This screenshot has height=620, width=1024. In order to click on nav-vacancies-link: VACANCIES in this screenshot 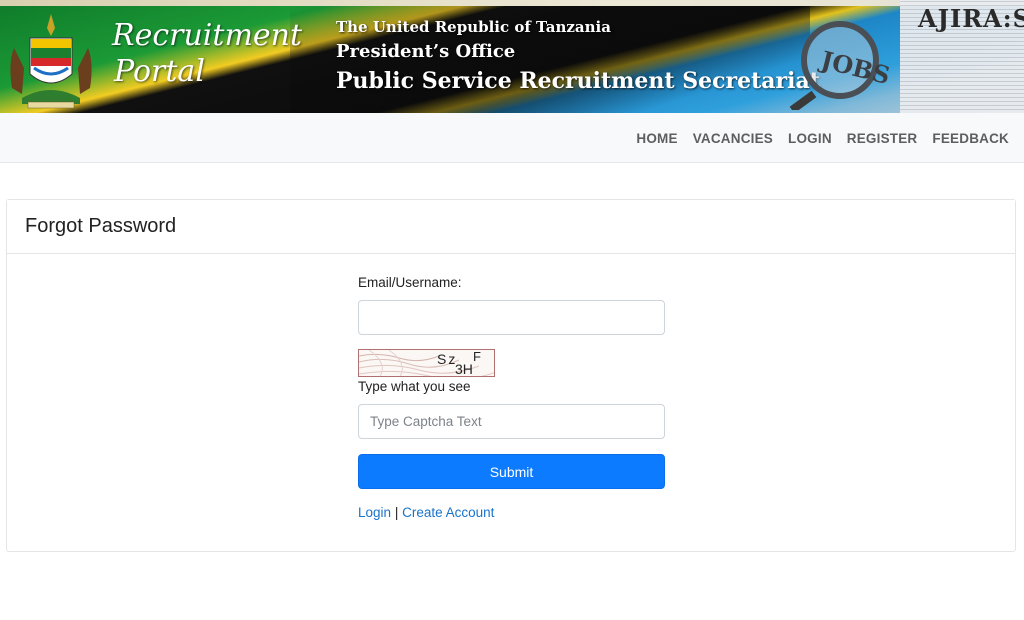, I will do `click(733, 138)`.